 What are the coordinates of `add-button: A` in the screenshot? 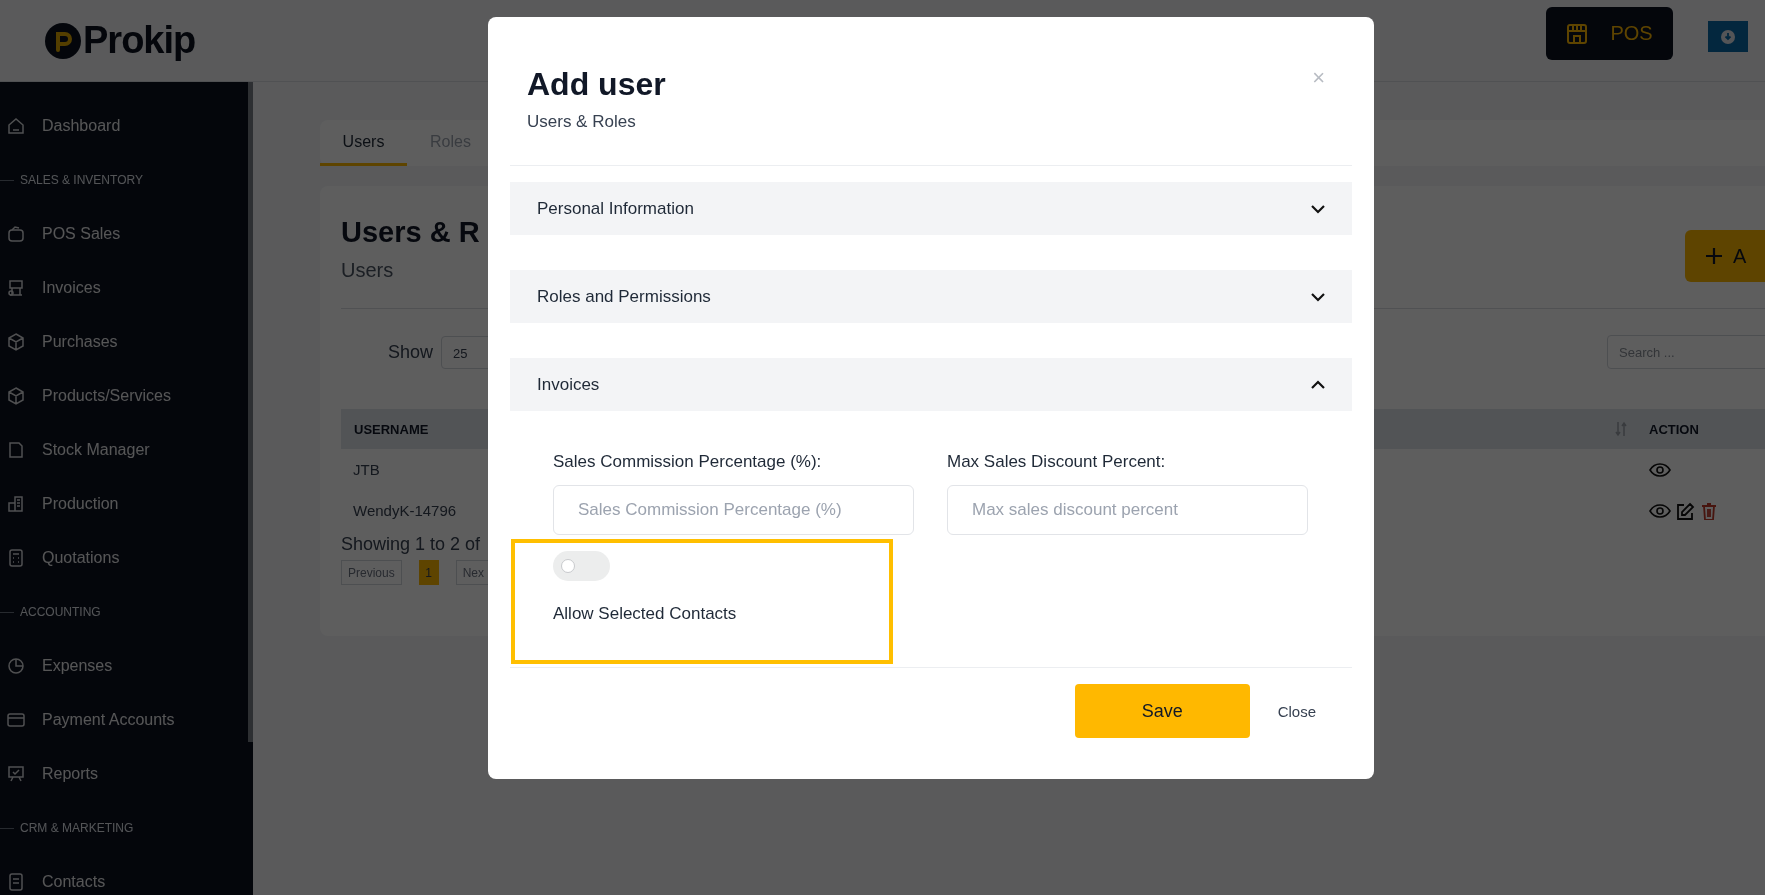 It's located at (1725, 256).